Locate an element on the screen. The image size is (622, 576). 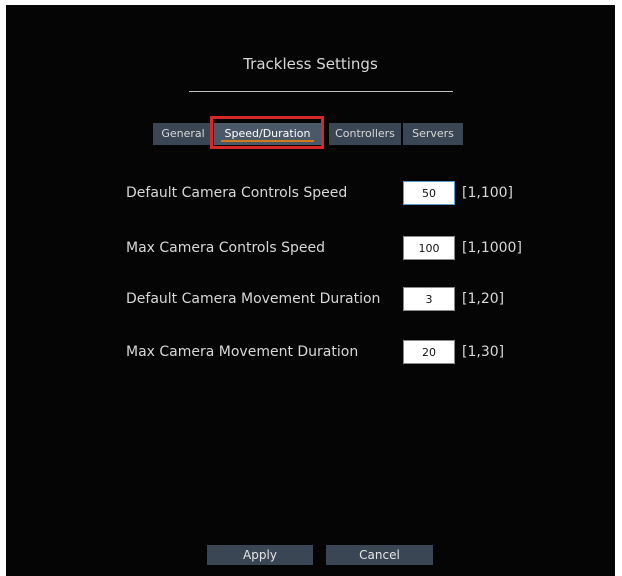
tab-controllers: Controllers is located at coordinates (365, 134).